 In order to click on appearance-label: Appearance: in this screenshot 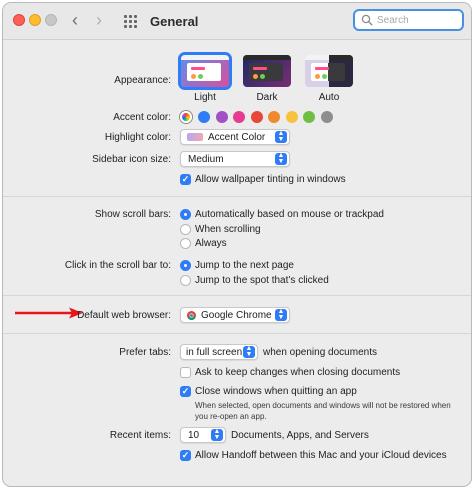, I will do `click(142, 80)`.